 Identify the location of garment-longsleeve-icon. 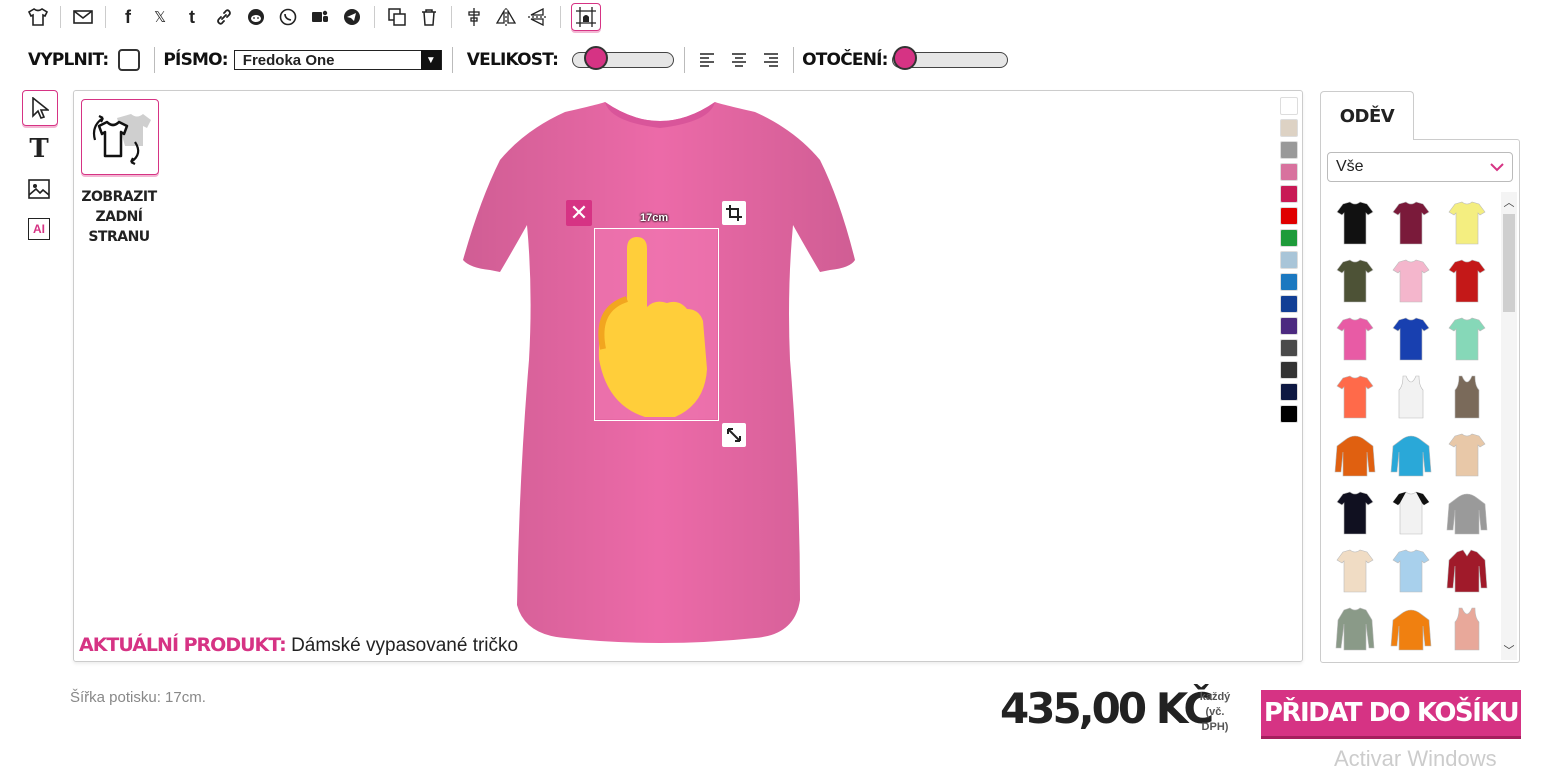
(1355, 629).